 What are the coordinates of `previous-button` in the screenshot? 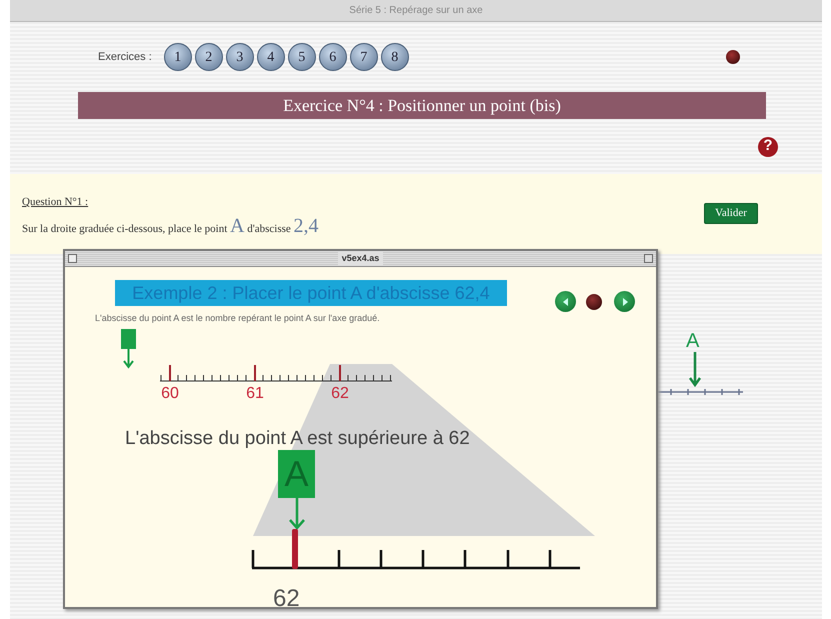 It's located at (565, 301).